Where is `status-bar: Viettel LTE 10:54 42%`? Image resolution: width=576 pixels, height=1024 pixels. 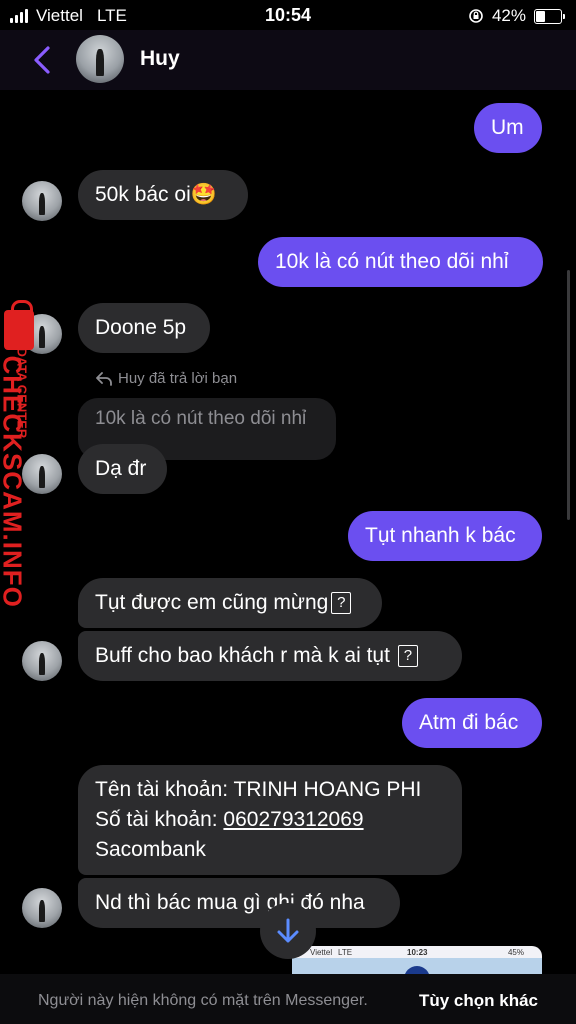 status-bar: Viettel LTE 10:54 42% is located at coordinates (288, 15).